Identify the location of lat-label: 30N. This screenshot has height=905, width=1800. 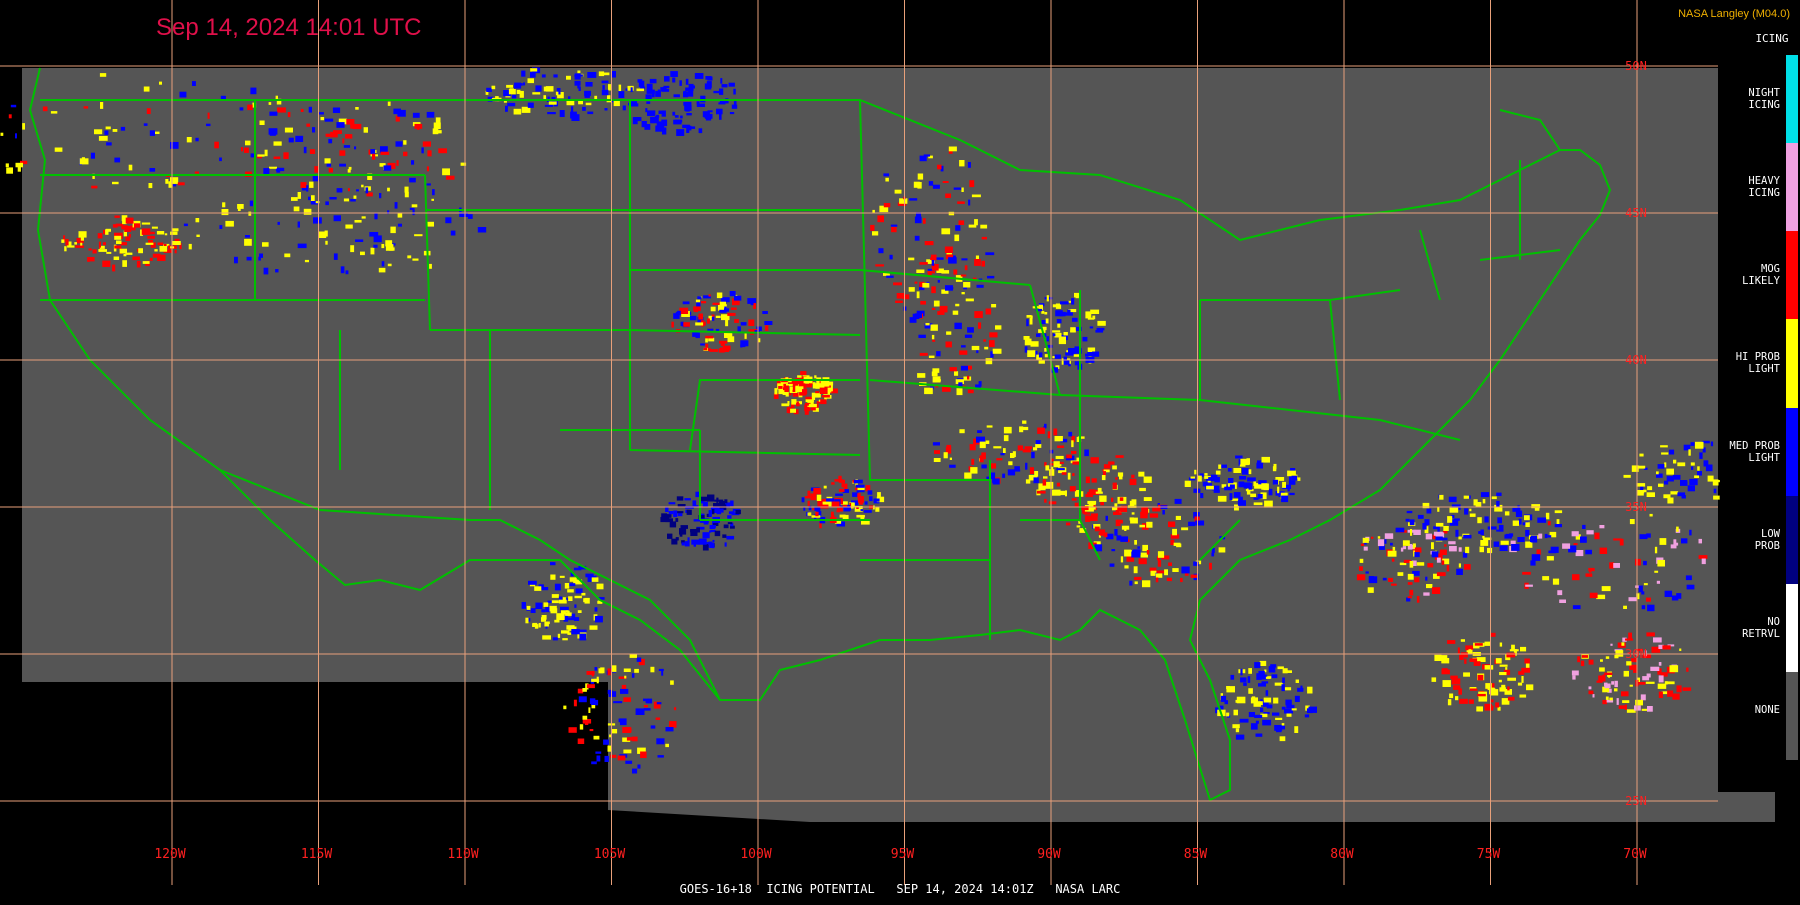
(1636, 654).